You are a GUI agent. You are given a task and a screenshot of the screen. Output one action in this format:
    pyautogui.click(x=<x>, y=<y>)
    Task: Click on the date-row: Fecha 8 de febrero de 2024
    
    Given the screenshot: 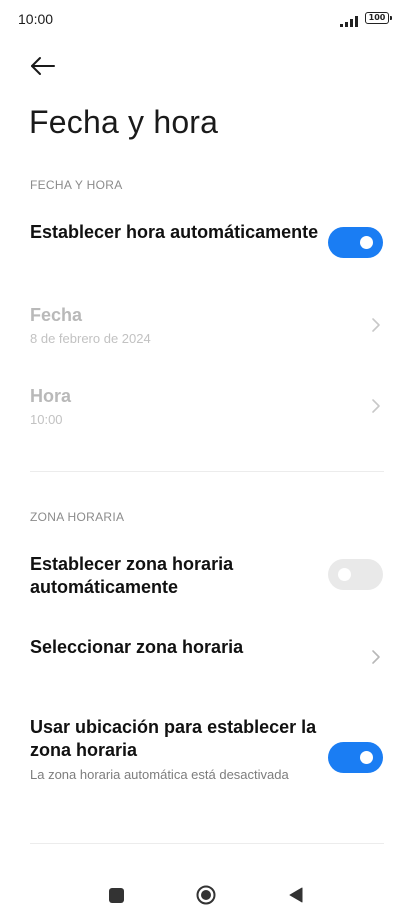 What is the action you would take?
    pyautogui.click(x=207, y=326)
    